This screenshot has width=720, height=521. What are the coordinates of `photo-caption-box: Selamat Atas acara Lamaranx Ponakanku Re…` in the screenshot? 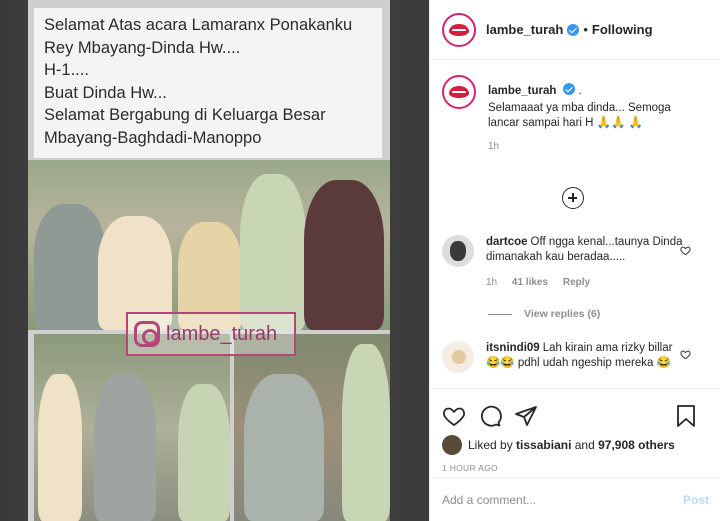 It's located at (208, 83).